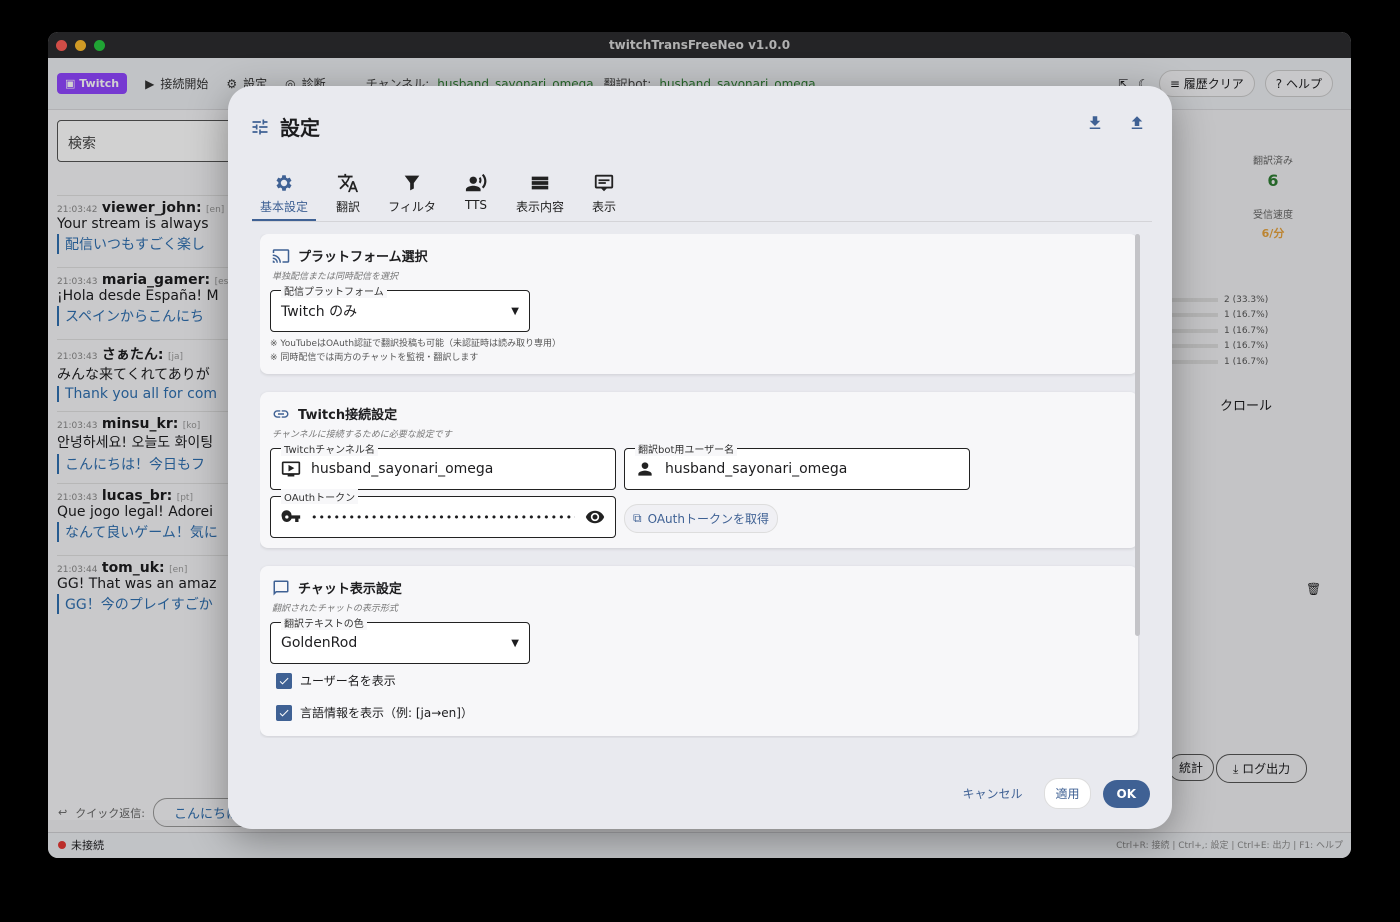 The image size is (1400, 922). What do you see at coordinates (476, 182) in the screenshot?
I see `voice-icon` at bounding box center [476, 182].